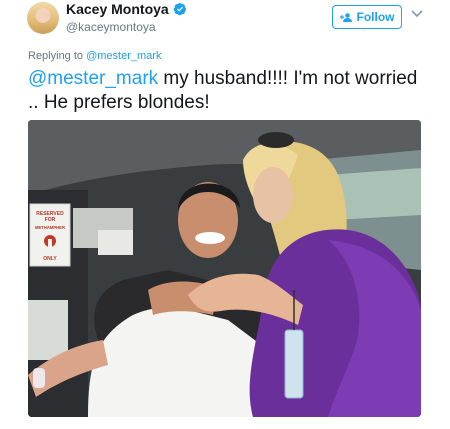 Image resolution: width=450 pixels, height=429 pixels. Describe the element at coordinates (43, 18) in the screenshot. I see `profile-avatar` at that location.